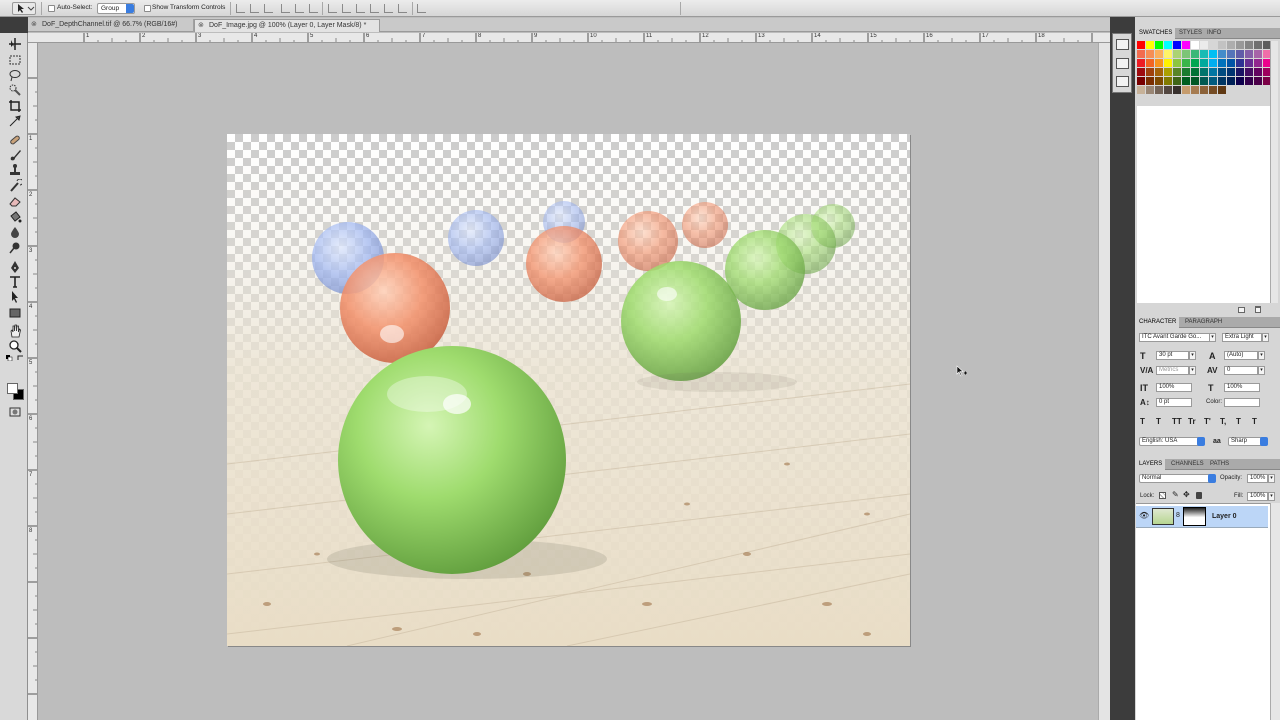 Image resolution: width=1280 pixels, height=720 pixels. Describe the element at coordinates (15, 140) in the screenshot. I see `healing-brush-tool-icon` at that location.